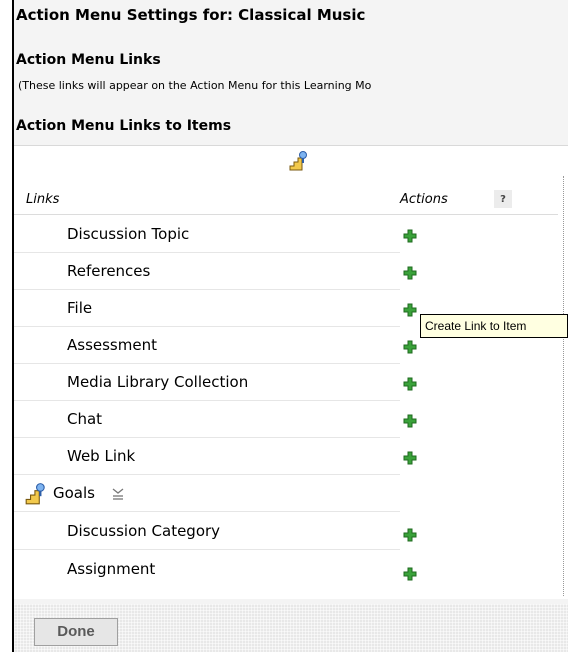  What do you see at coordinates (207, 345) in the screenshot?
I see `table-row: Assessment` at bounding box center [207, 345].